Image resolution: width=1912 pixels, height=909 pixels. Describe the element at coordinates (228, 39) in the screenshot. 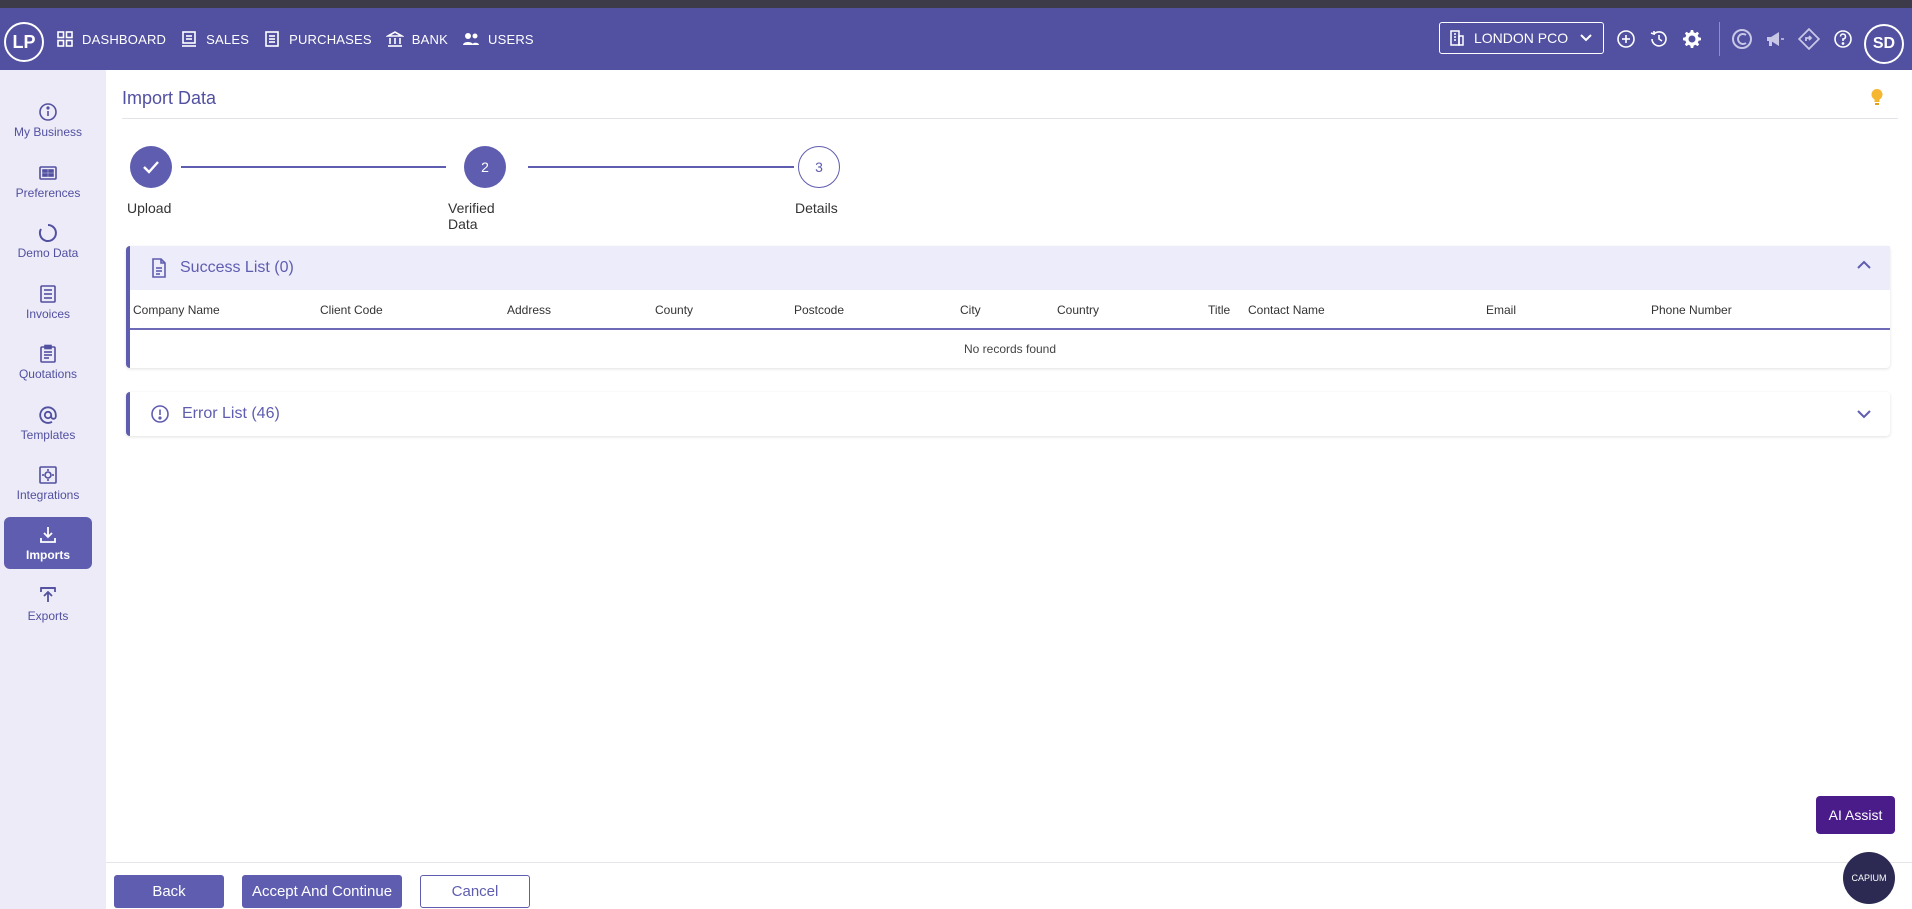

I see `nav-sales-label: SALES` at that location.